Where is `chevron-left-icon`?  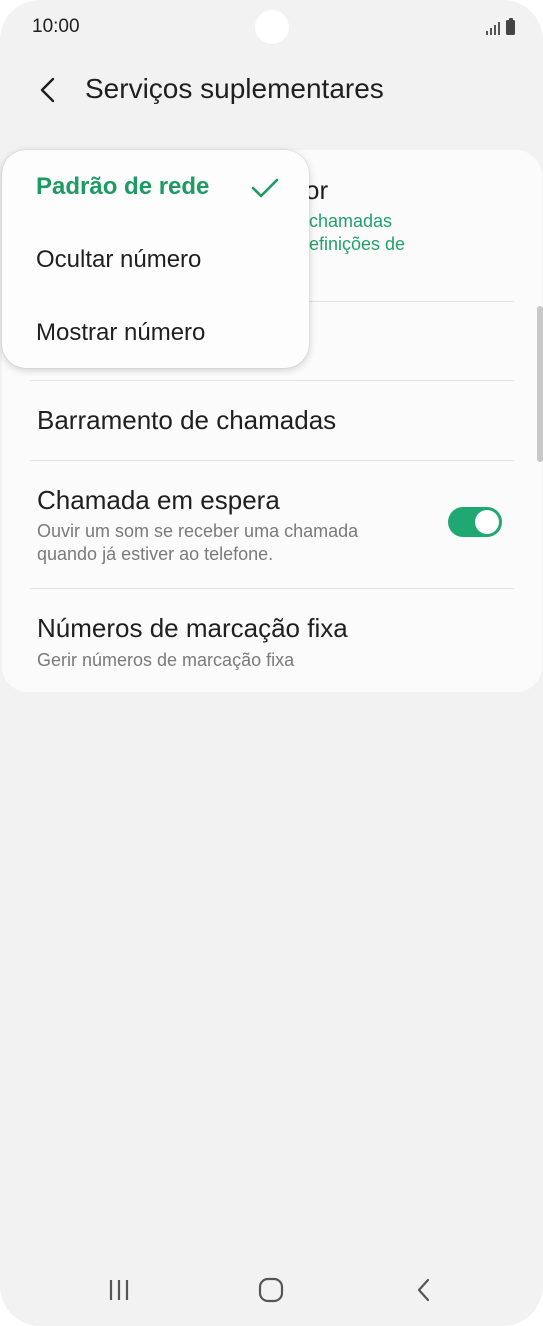 chevron-left-icon is located at coordinates (47, 90).